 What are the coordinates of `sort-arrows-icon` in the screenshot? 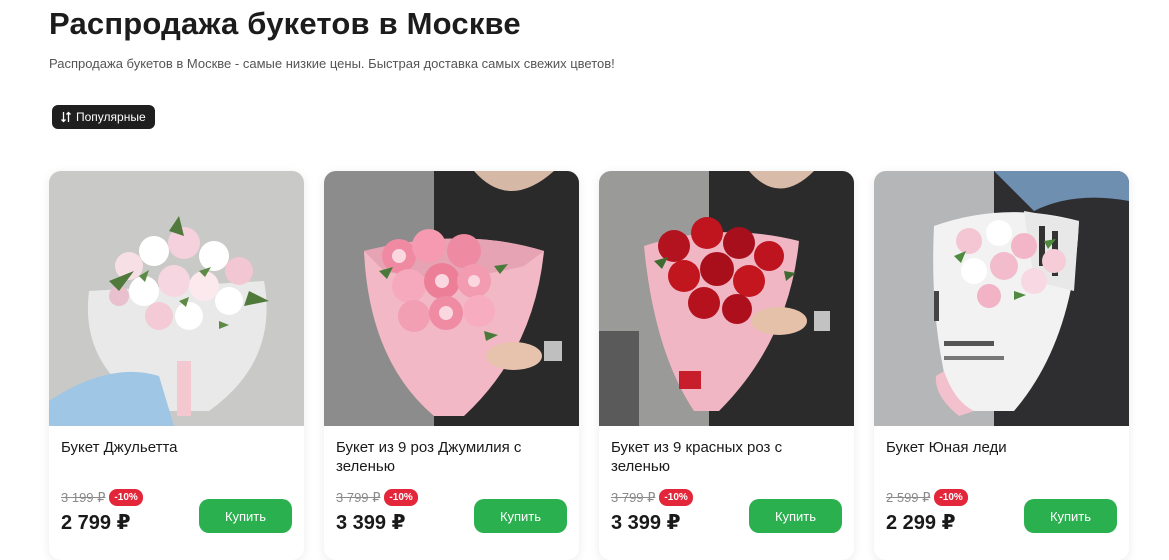 It's located at (66, 117).